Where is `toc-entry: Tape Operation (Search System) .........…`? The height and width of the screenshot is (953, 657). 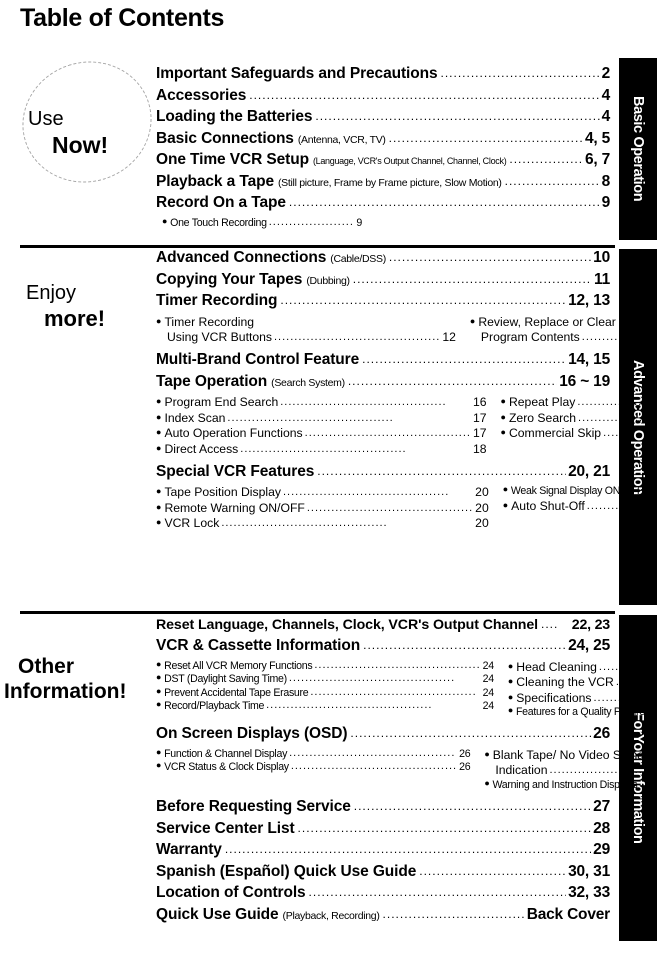
toc-entry: Tape Operation (Search System) .........… is located at coordinates (383, 382).